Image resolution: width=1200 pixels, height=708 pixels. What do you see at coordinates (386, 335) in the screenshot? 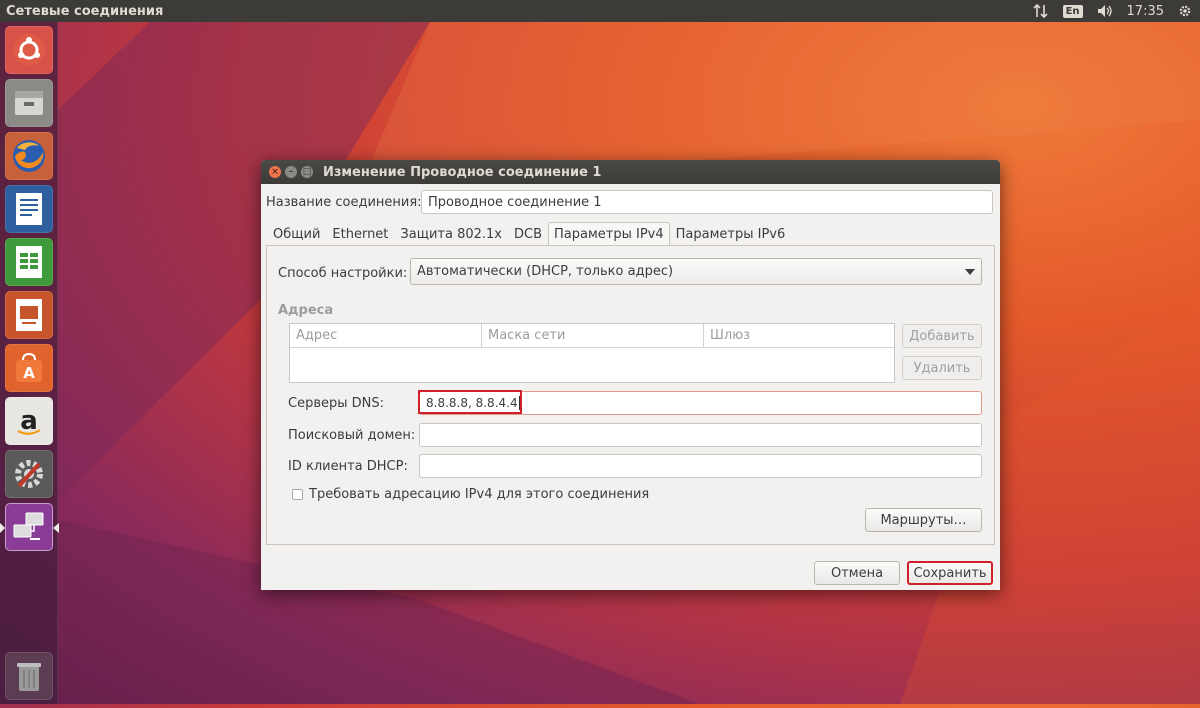
I see `column-address: Адрес` at bounding box center [386, 335].